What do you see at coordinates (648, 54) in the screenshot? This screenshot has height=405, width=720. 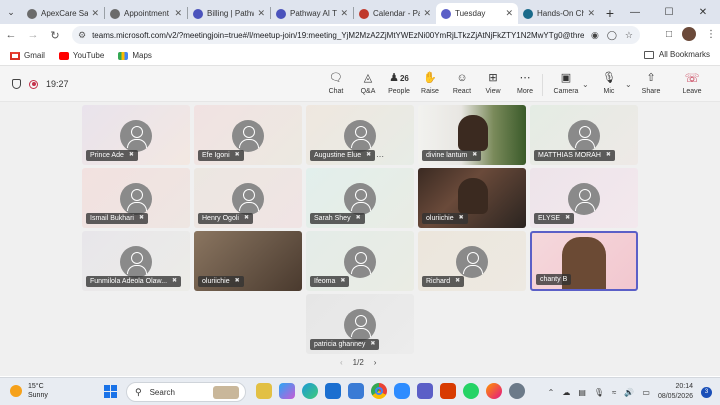 I see `folder-icon` at bounding box center [648, 54].